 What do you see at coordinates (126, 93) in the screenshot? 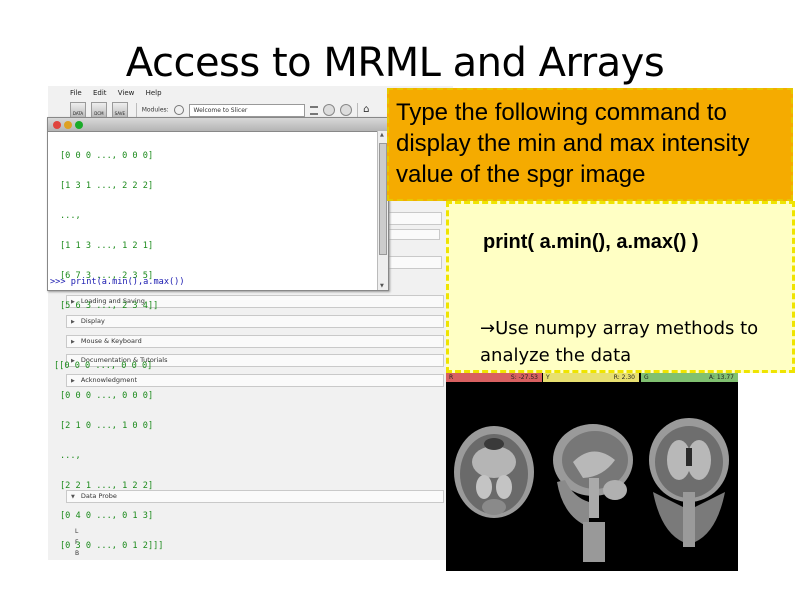
I see `menu-view: View` at bounding box center [126, 93].